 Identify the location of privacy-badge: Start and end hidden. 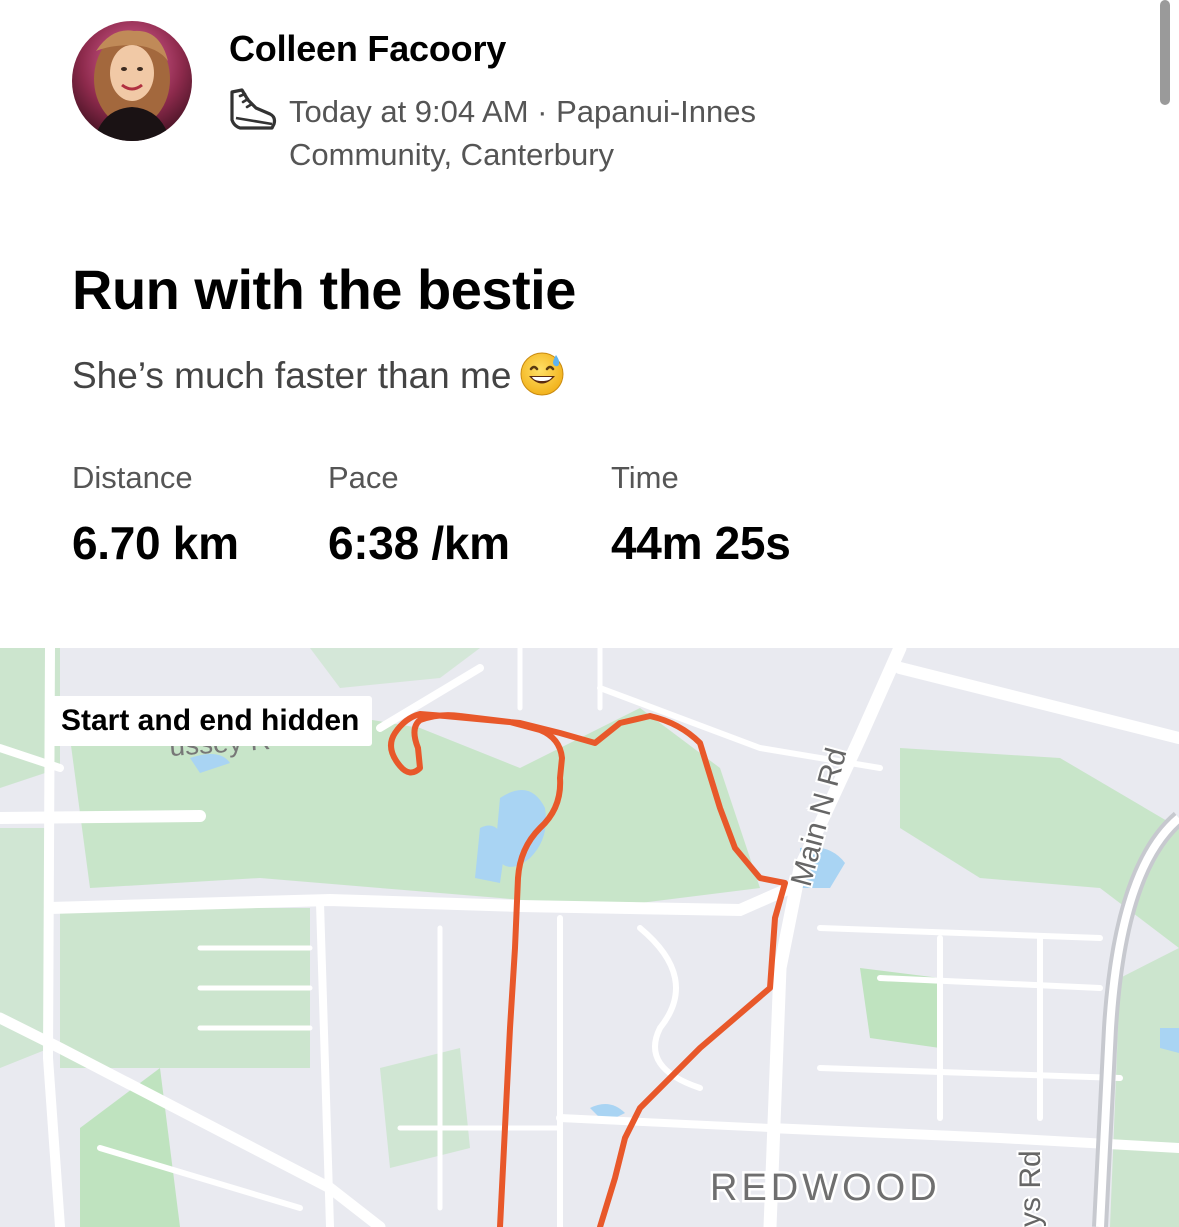
(210, 721).